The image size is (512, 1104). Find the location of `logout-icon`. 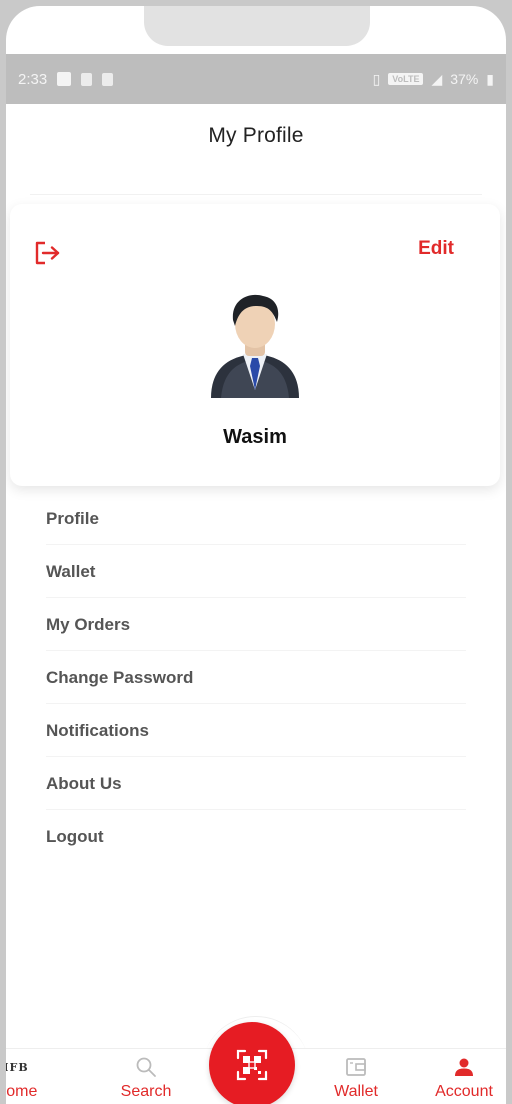

logout-icon is located at coordinates (47, 253).